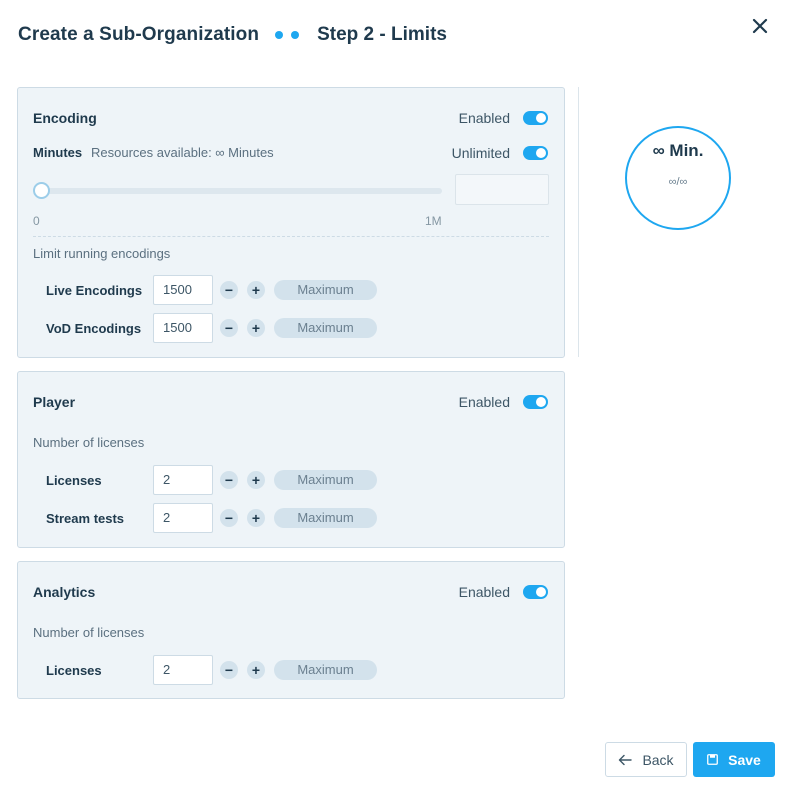 The width and height of the screenshot is (792, 799). I want to click on analytics-licenses-heading: Number of licenses, so click(89, 632).